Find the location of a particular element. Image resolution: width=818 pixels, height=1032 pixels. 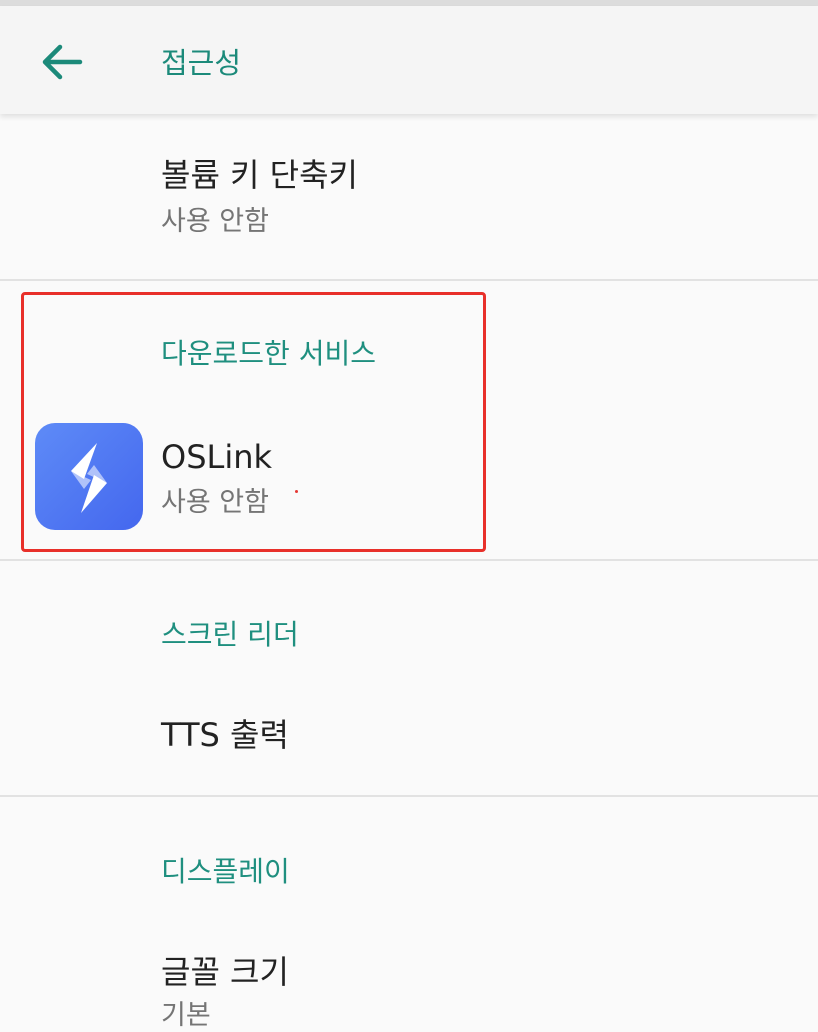

back-button is located at coordinates (60, 62).